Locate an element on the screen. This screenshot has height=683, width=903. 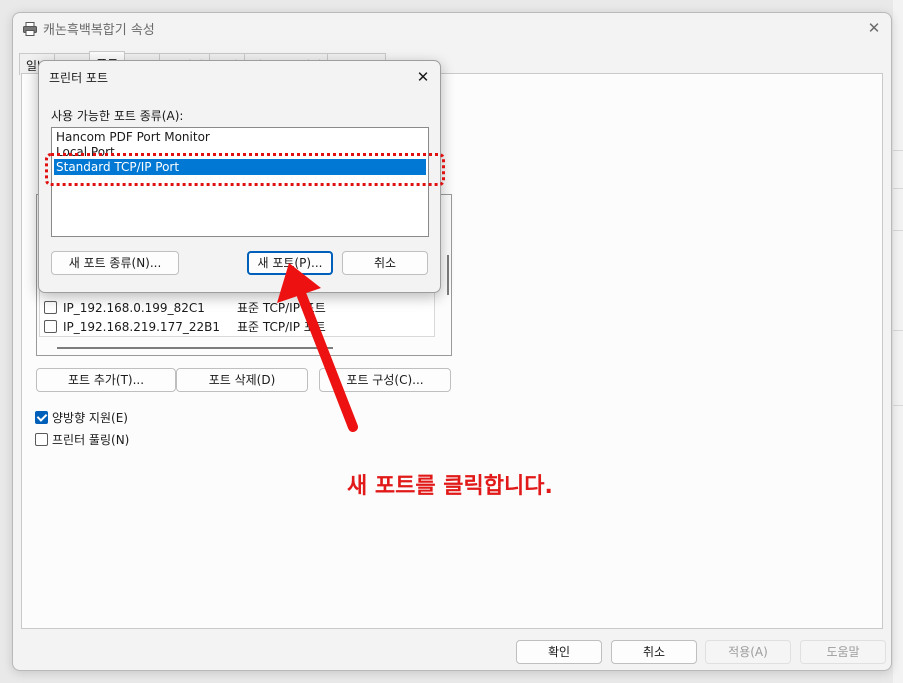
window-titlebar: 캐논흑백복합기 속성 ✕ is located at coordinates (452, 28).